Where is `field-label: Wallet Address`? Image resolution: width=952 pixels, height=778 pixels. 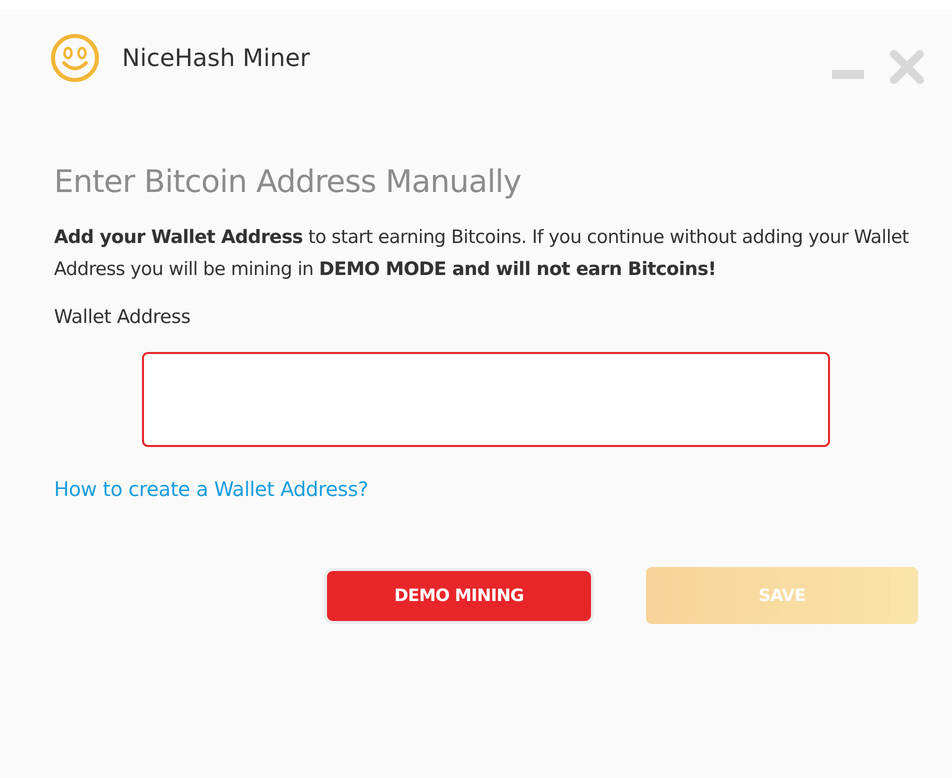
field-label: Wallet Address is located at coordinates (123, 317).